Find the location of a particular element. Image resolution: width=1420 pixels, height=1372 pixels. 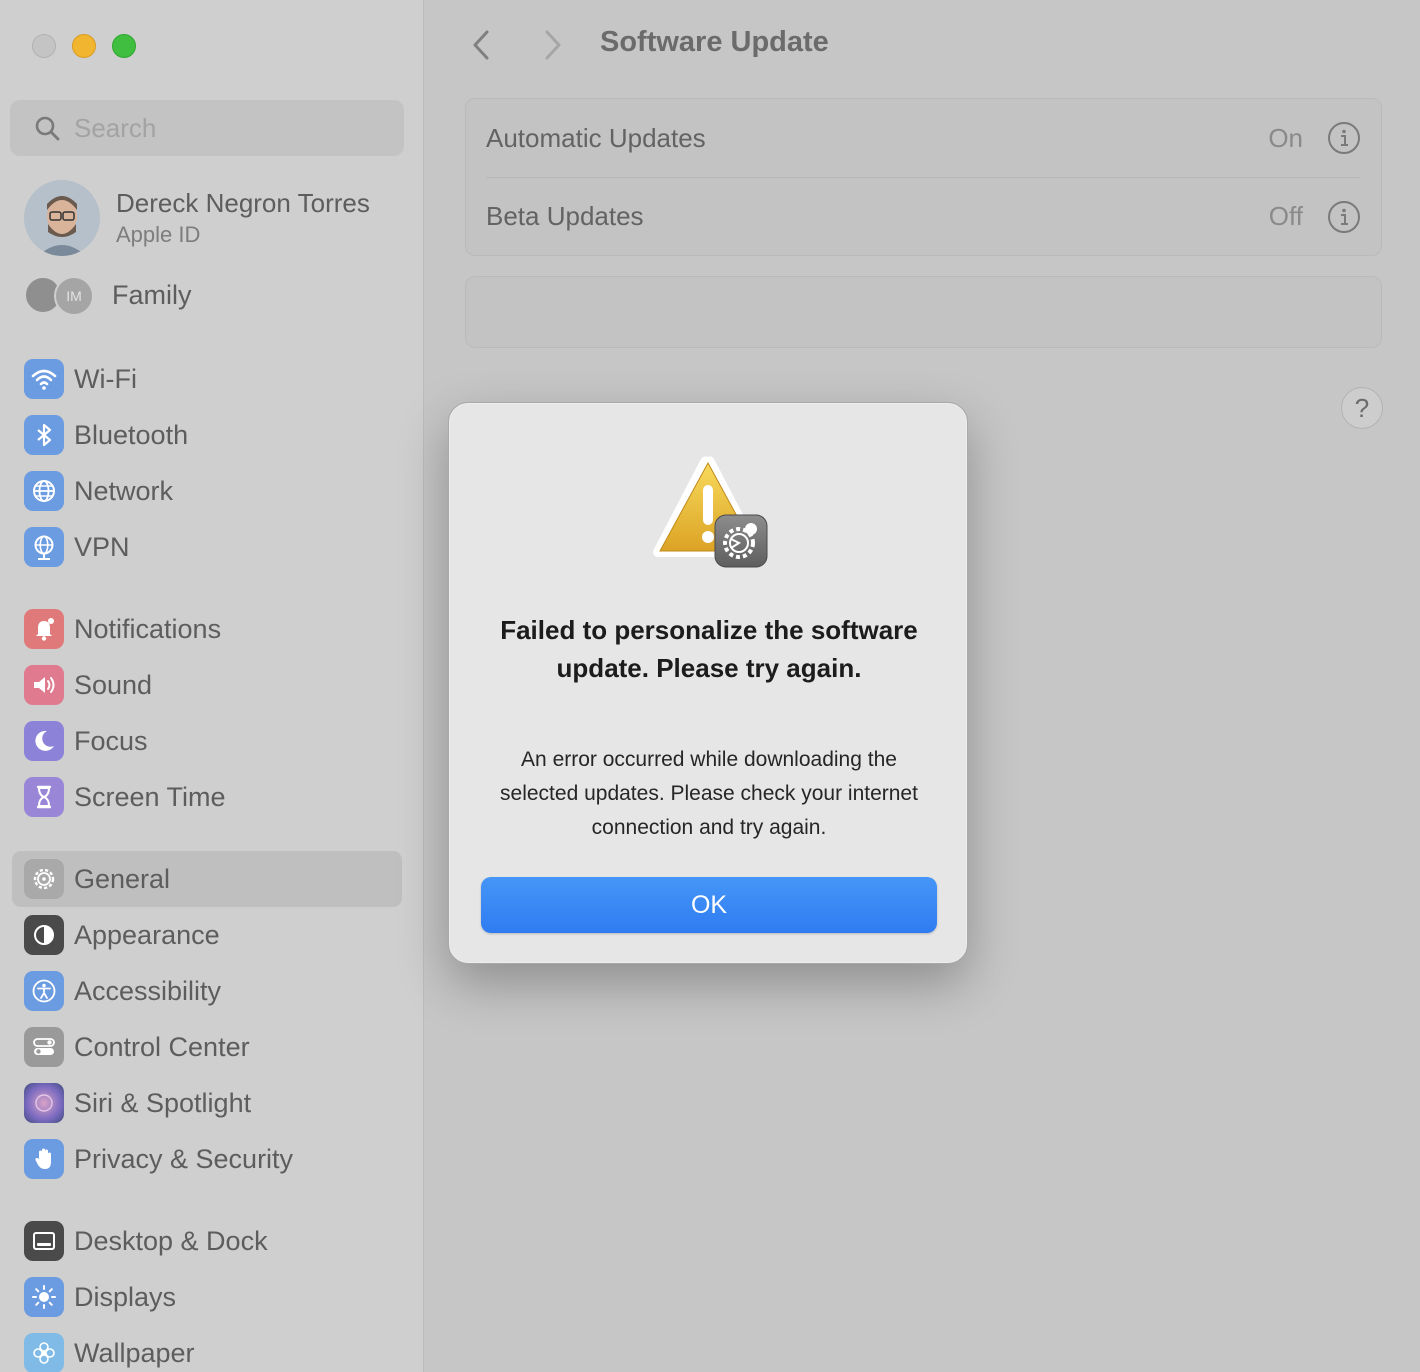

family-avatars: IM is located at coordinates (60, 295).